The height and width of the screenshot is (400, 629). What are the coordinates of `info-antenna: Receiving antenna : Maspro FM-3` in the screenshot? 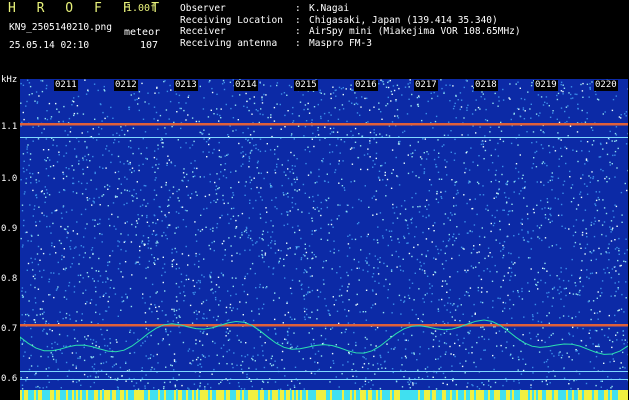 It's located at (350, 44).